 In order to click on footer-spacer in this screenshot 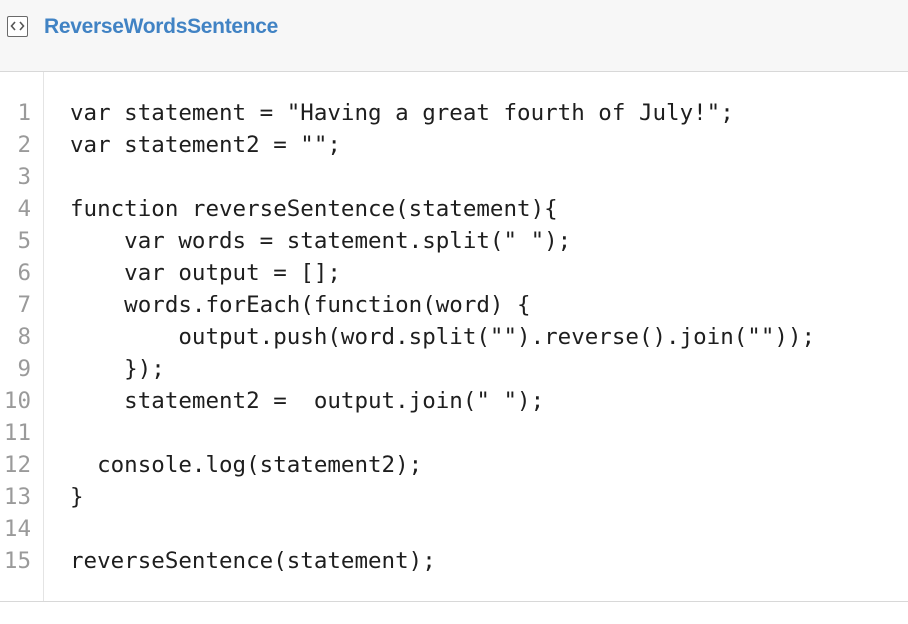, I will do `click(454, 613)`.